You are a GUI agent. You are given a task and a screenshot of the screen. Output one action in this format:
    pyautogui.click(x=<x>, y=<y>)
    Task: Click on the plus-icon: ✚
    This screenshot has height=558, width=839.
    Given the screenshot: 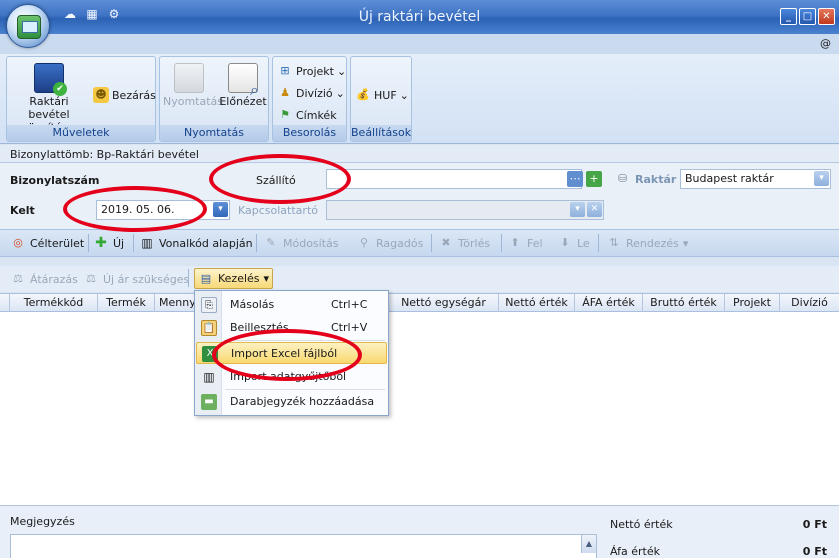 What is the action you would take?
    pyautogui.click(x=101, y=243)
    